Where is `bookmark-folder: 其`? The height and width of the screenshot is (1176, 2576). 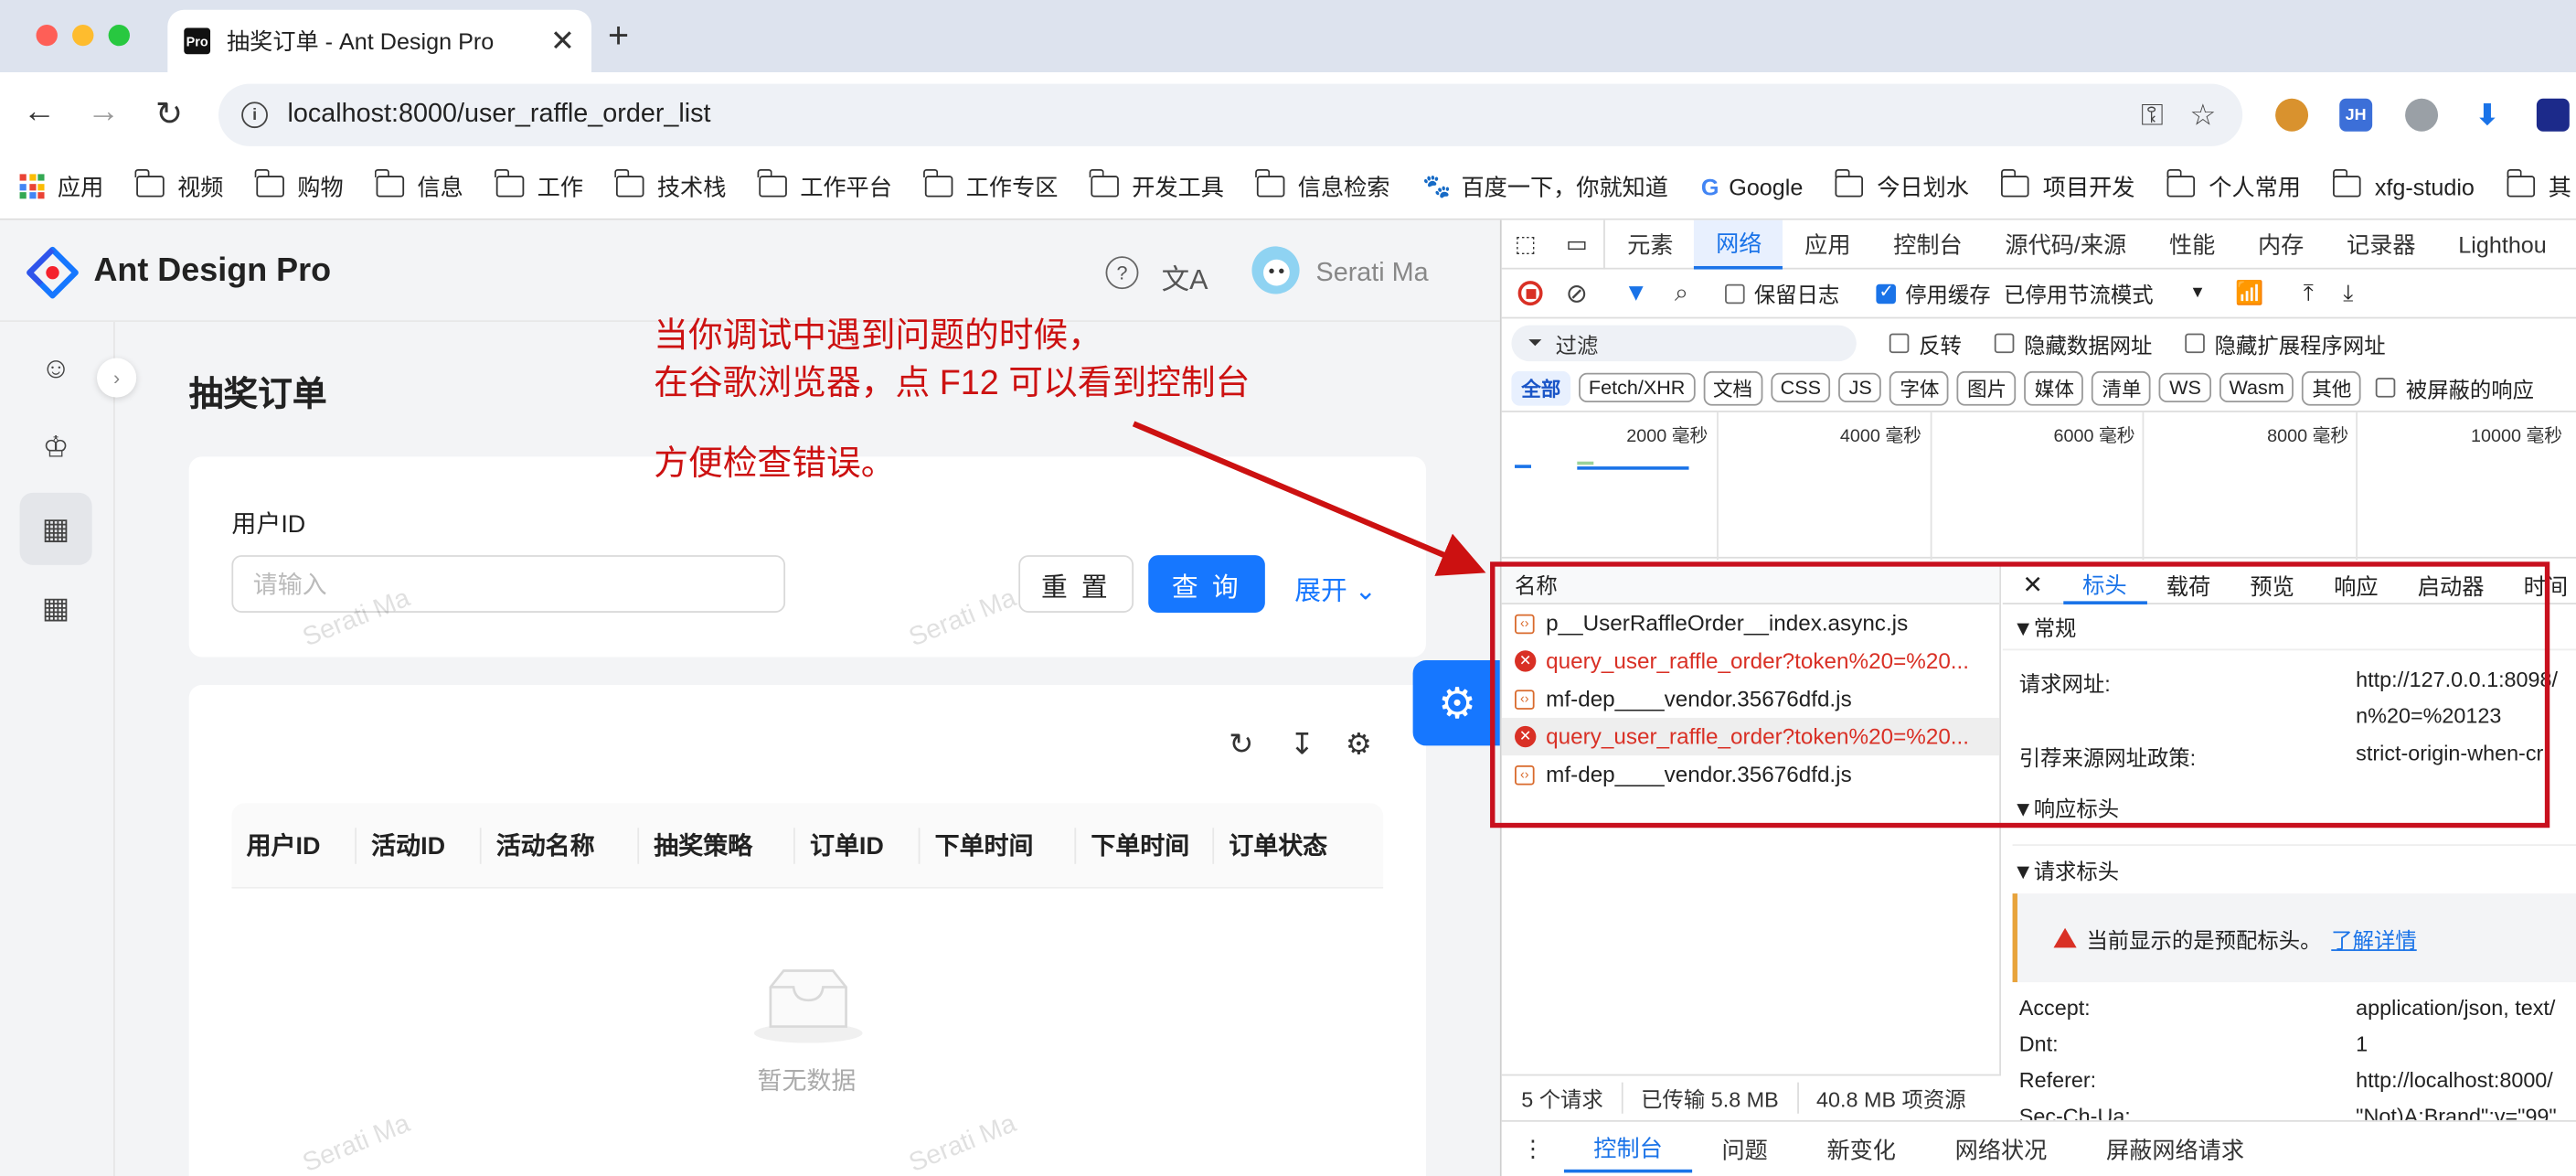
bookmark-folder: 其 is located at coordinates (2538, 185).